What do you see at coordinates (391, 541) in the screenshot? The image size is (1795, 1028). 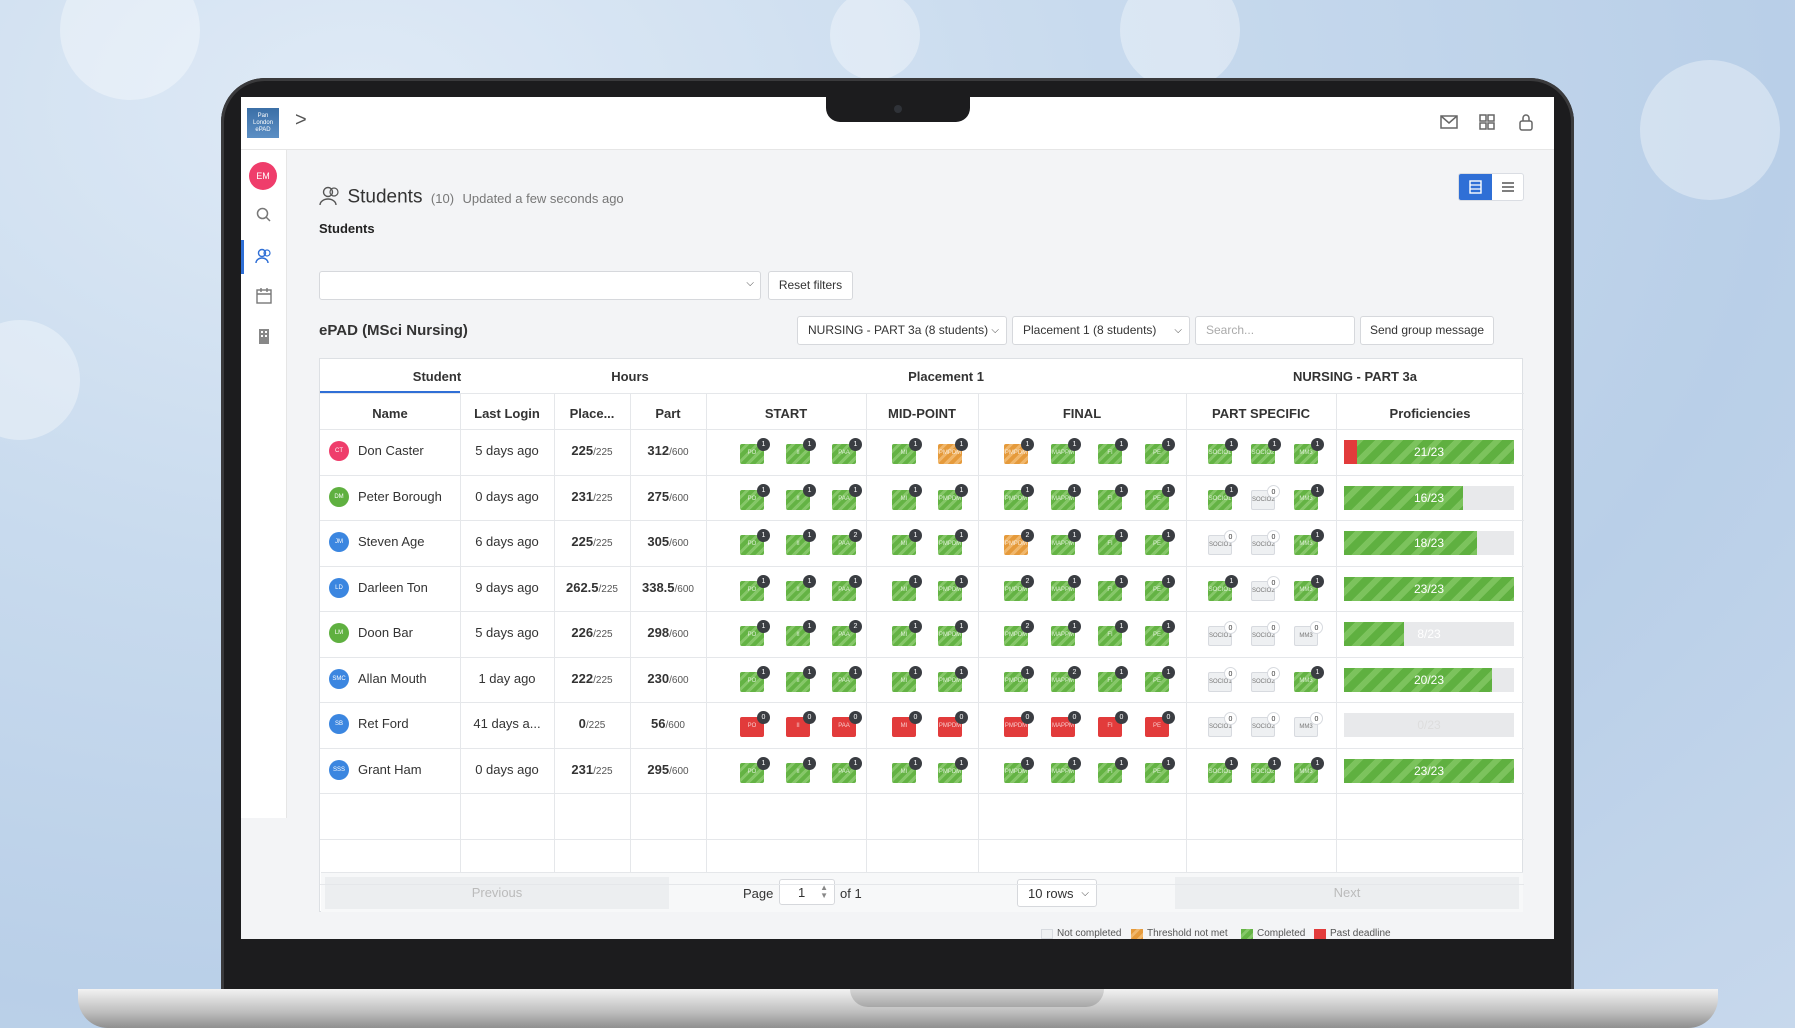 I see `student-name: Steven Age` at bounding box center [391, 541].